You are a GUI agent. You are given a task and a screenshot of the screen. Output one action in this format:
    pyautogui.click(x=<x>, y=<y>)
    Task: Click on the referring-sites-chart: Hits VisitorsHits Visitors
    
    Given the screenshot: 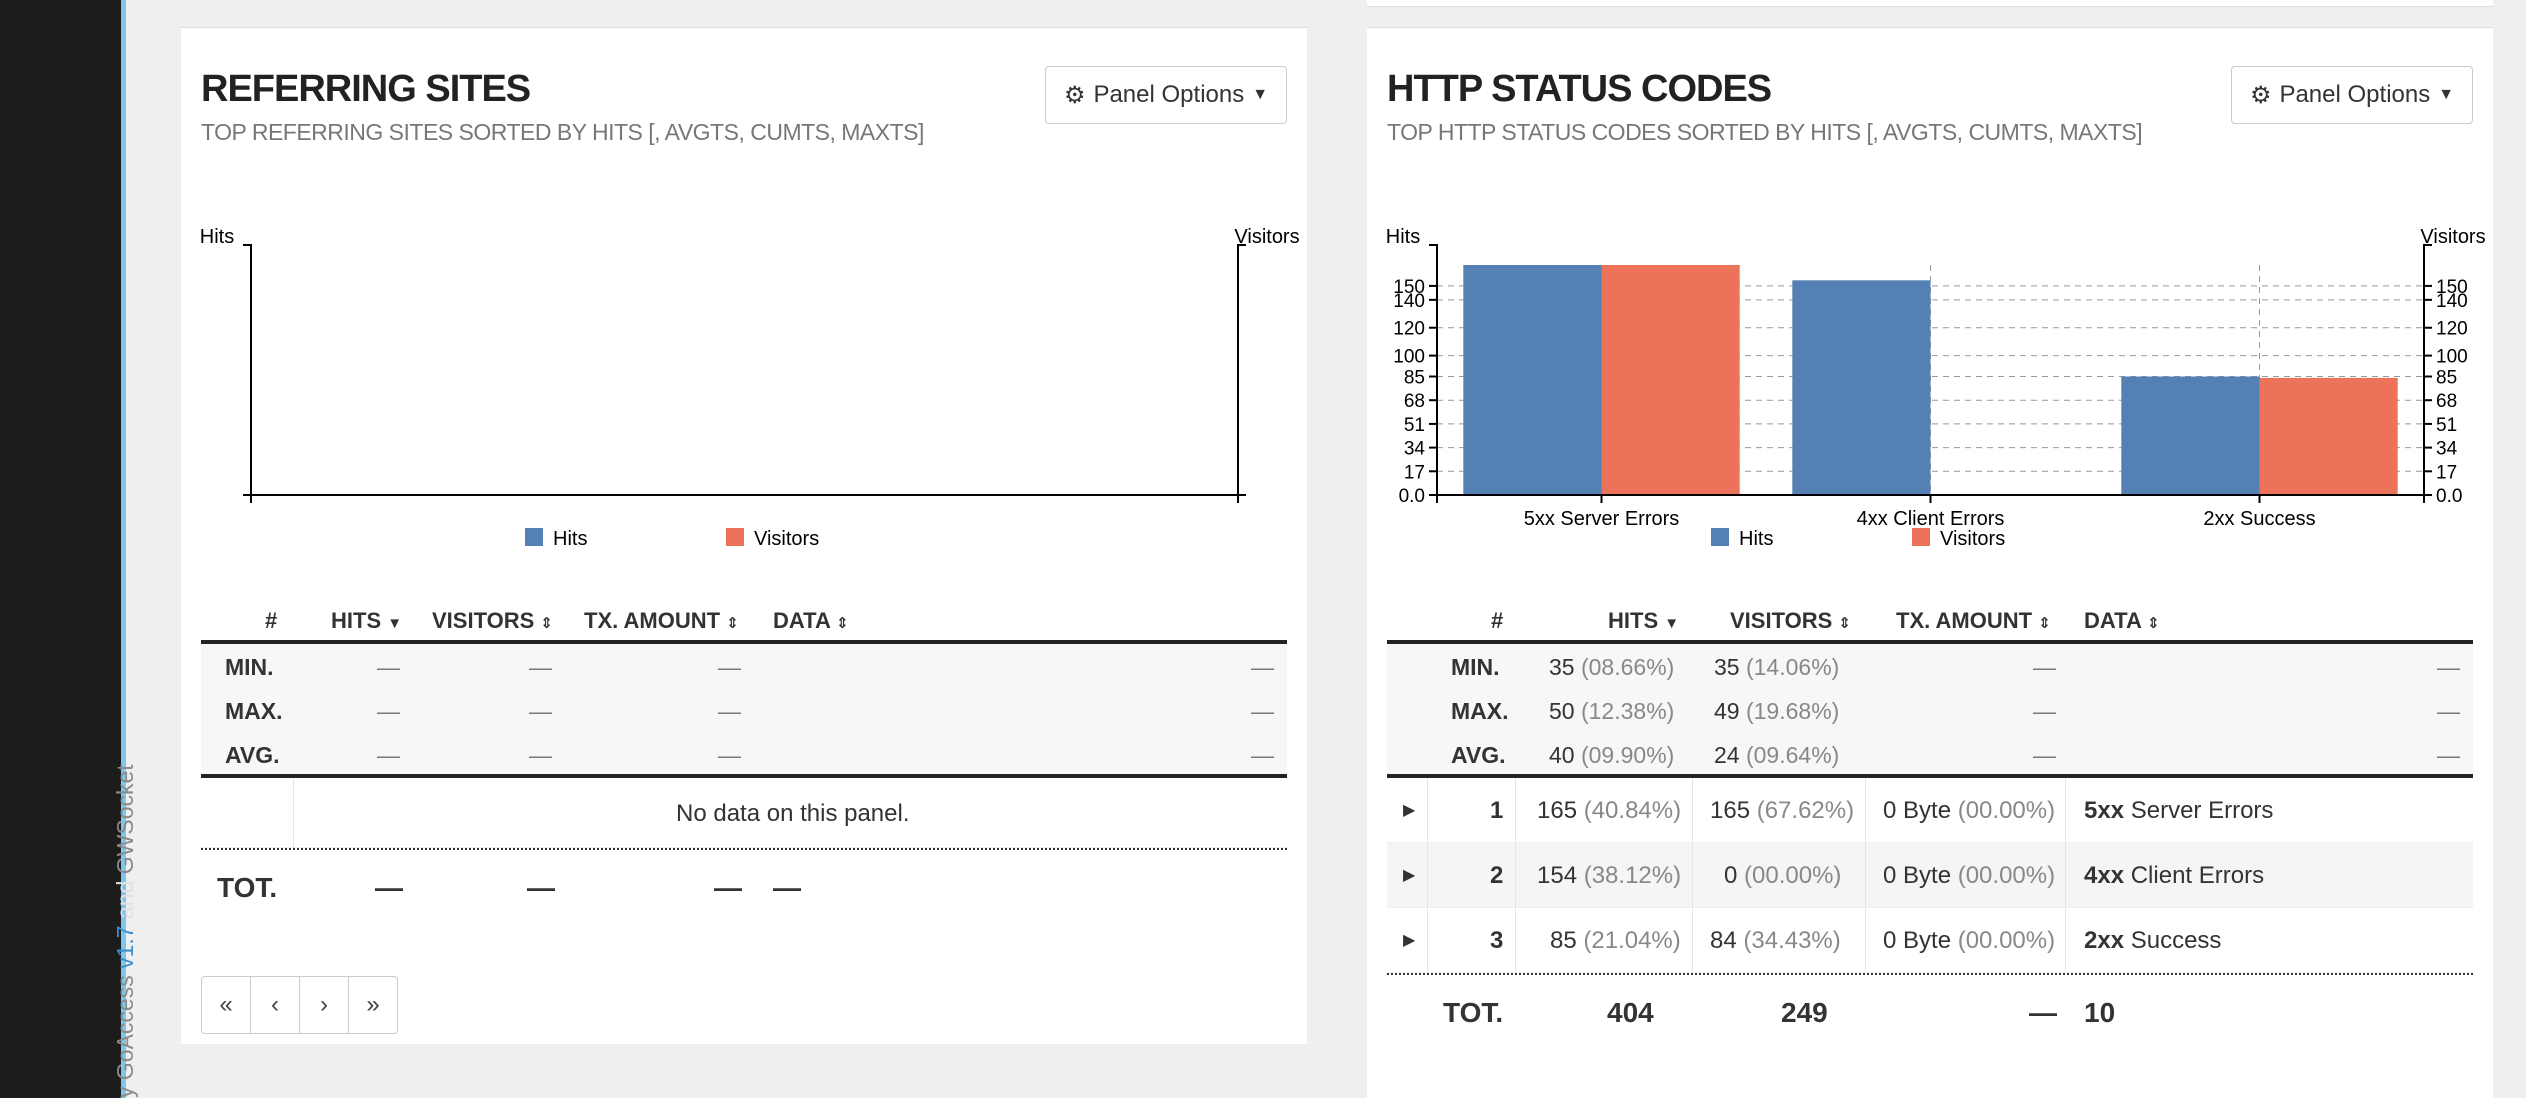 What is the action you would take?
    pyautogui.click(x=750, y=388)
    